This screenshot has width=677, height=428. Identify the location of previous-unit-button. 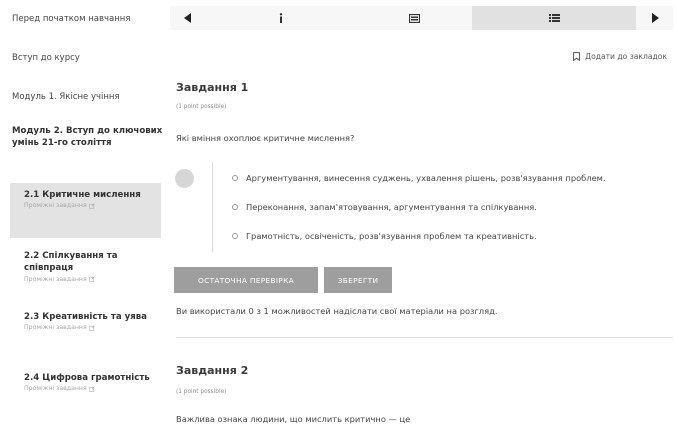
(188, 18).